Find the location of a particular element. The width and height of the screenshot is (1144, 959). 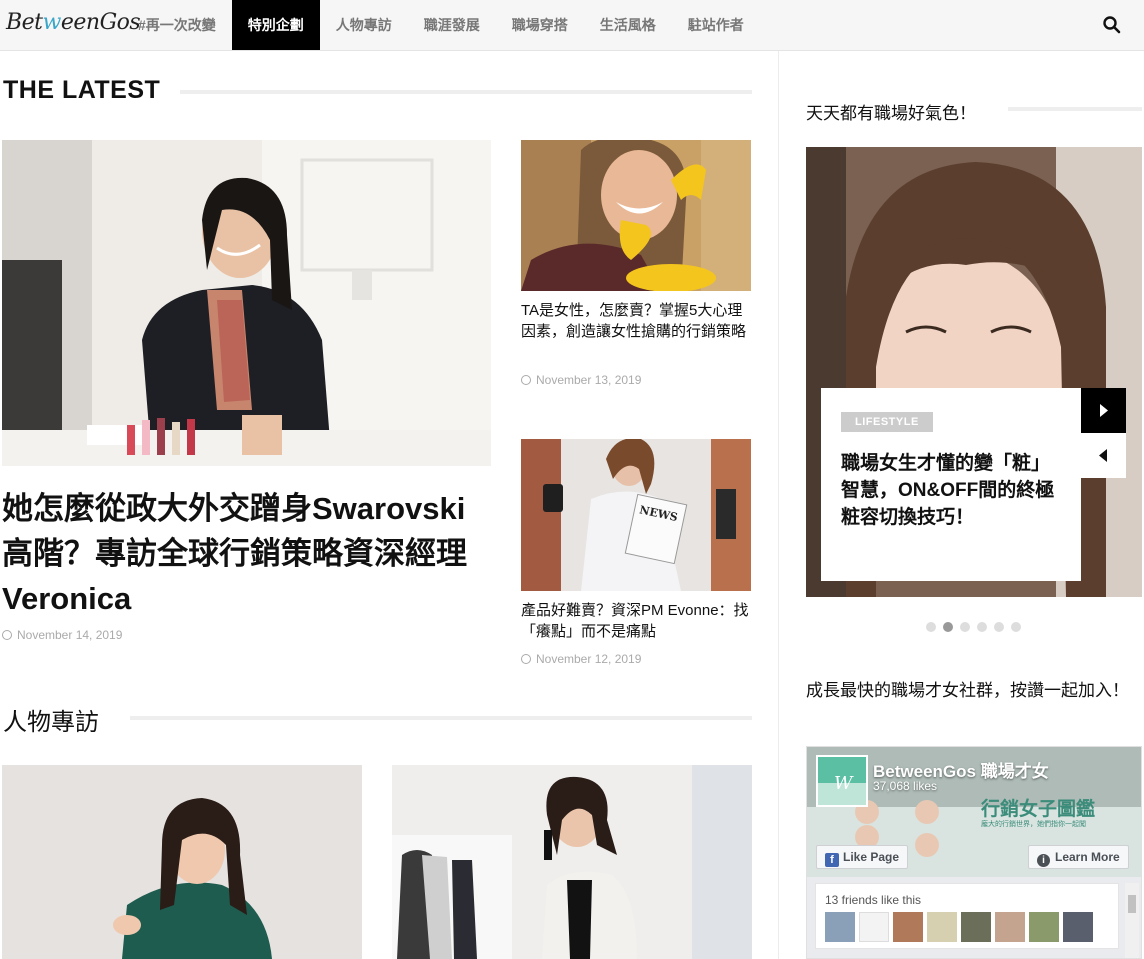

chevron-right-icon is located at coordinates (1104, 410).